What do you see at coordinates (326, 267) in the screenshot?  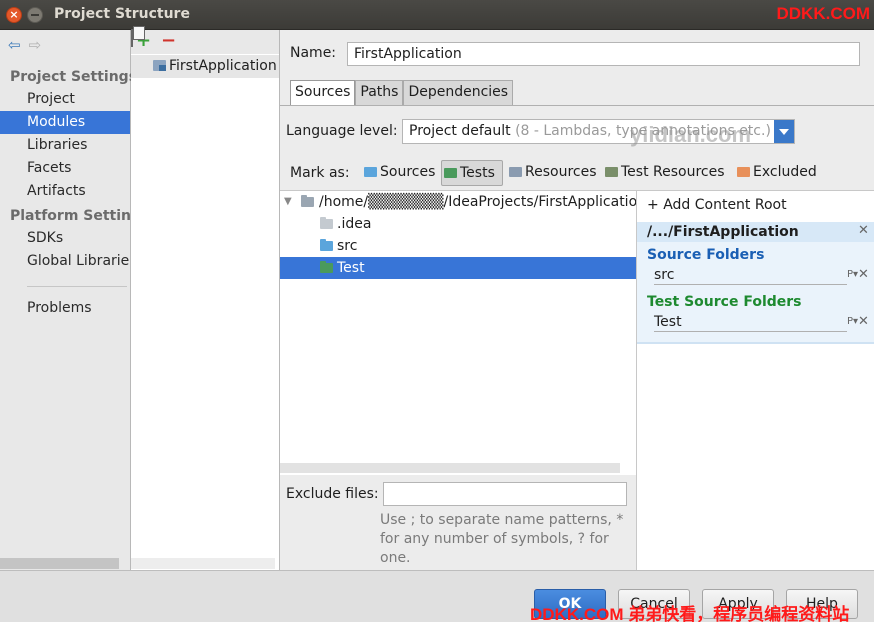 I see `test-folder-icon` at bounding box center [326, 267].